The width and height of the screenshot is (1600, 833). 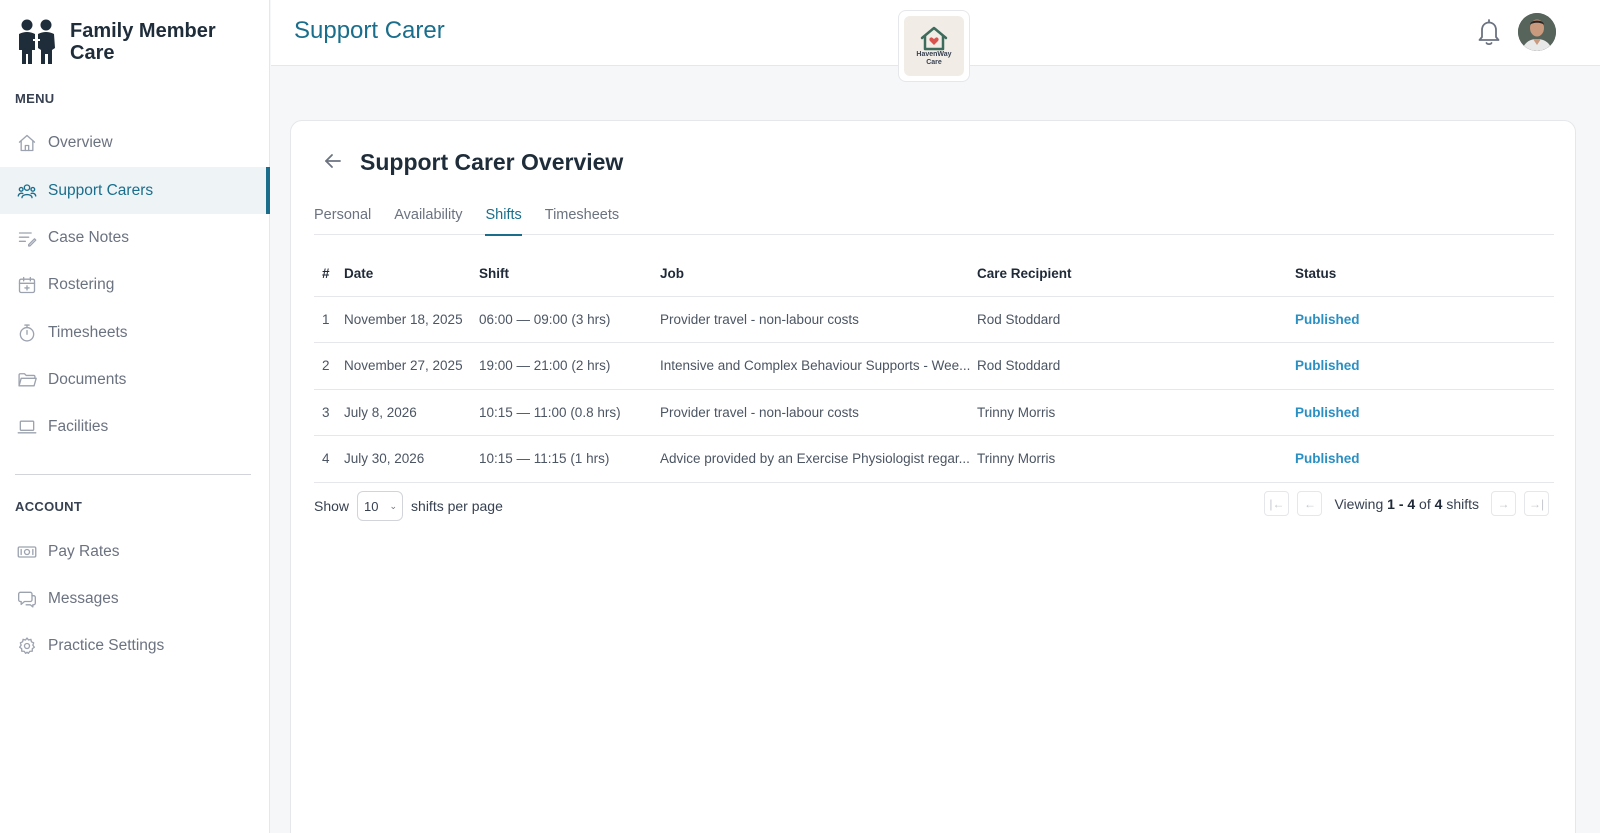 I want to click on family-logo-icon, so click(x=37, y=41).